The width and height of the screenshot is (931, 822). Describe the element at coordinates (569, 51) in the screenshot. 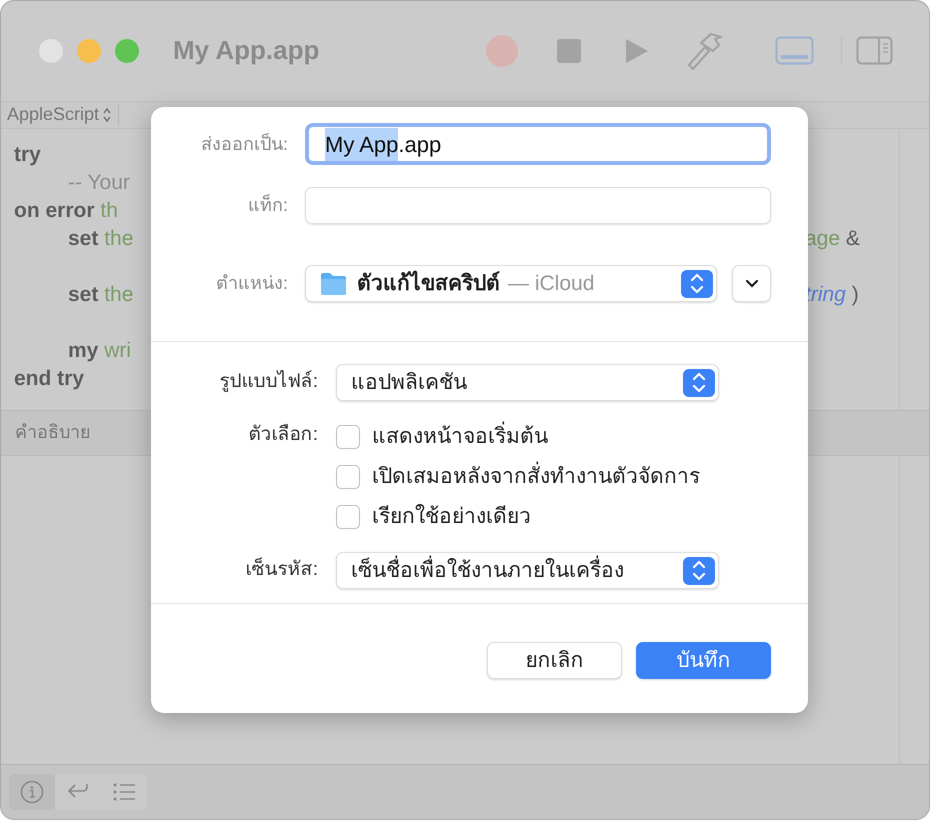

I see `stop-icon` at that location.